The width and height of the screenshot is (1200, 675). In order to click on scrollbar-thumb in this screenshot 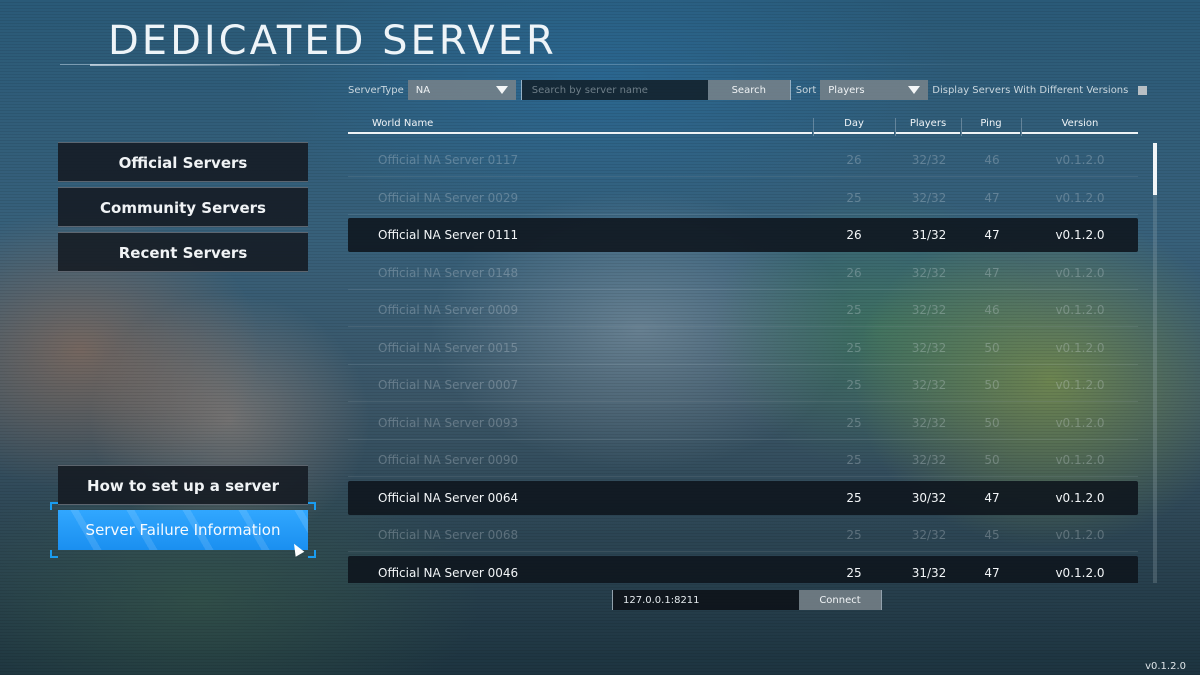, I will do `click(1155, 169)`.